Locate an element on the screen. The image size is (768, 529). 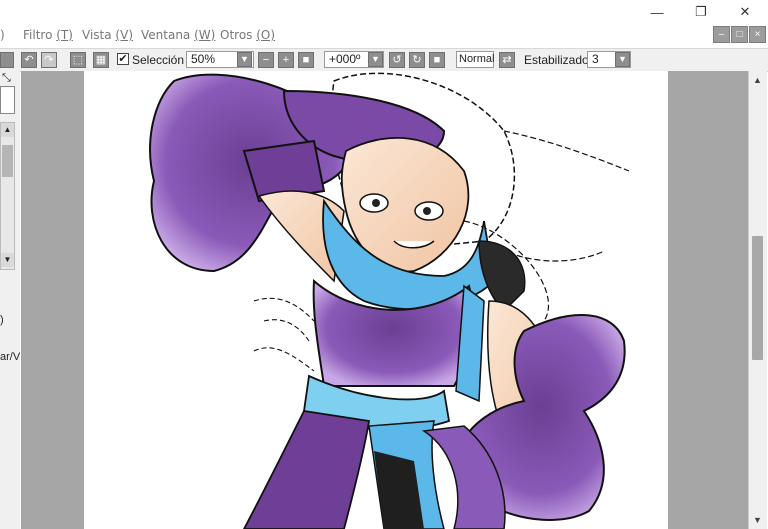
close-button: ✕ is located at coordinates (745, 12).